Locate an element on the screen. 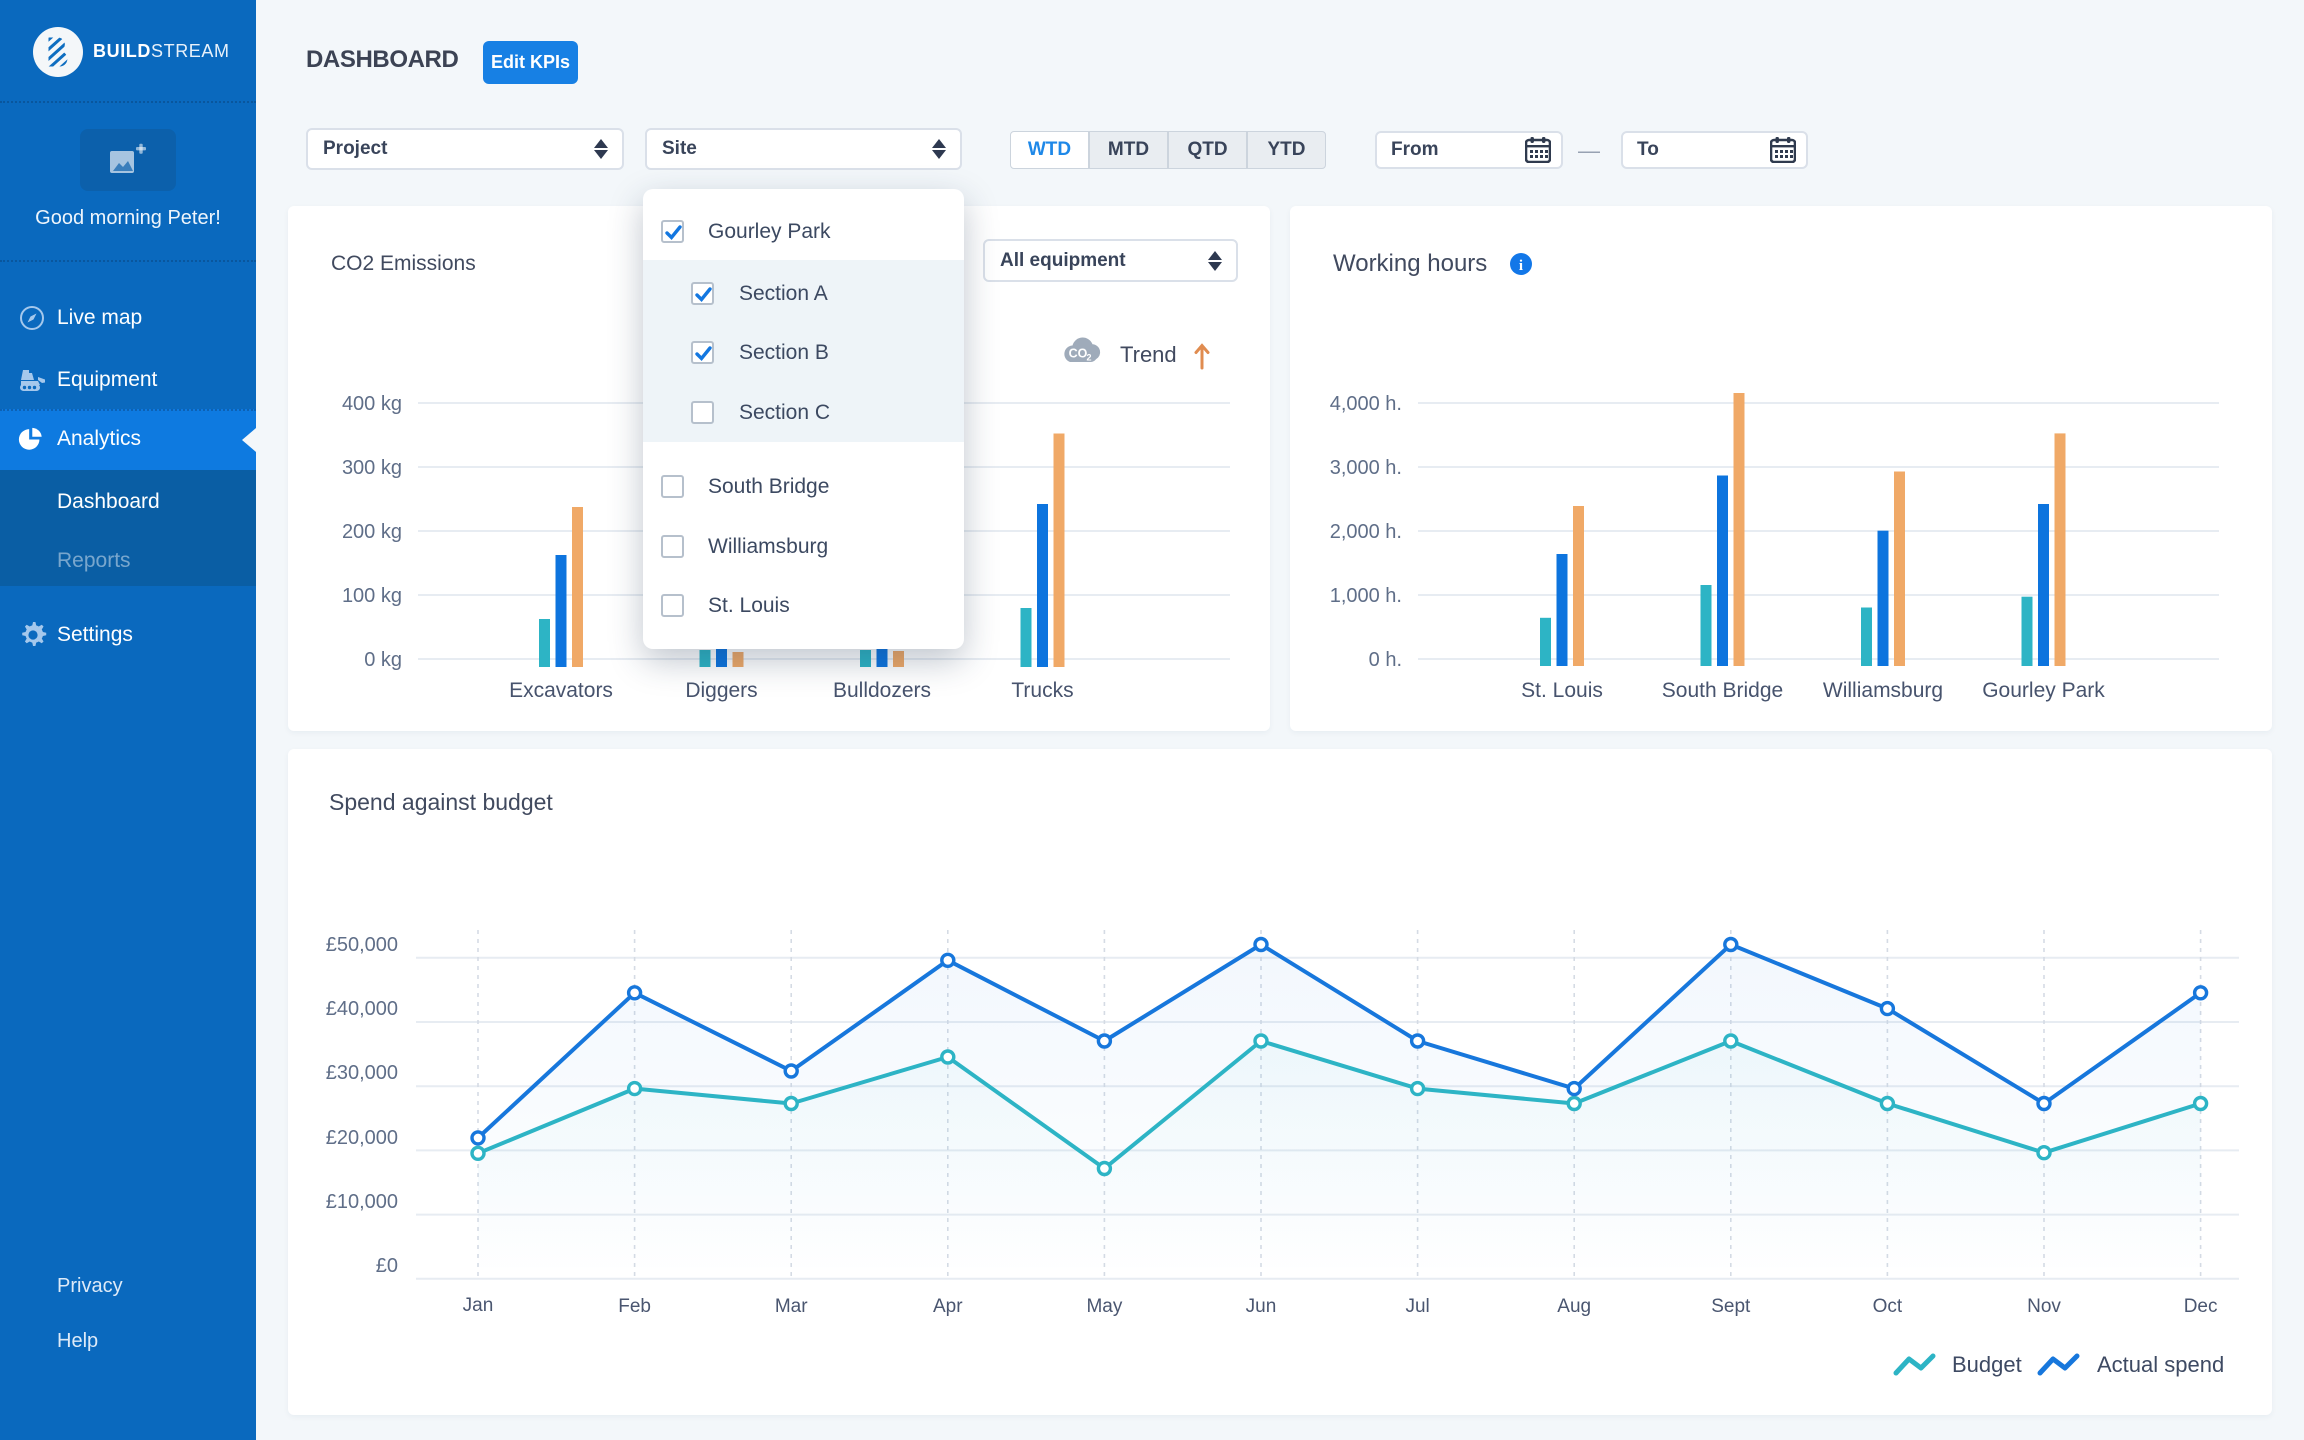 Image resolution: width=2304 pixels, height=1440 pixels. svg-text: Trucks is located at coordinates (1042, 690).